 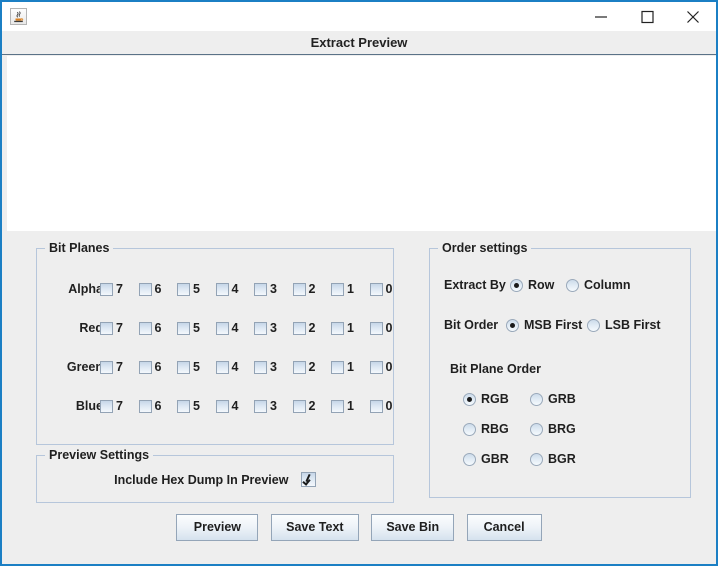 I want to click on bit-index-label: 3, so click(x=273, y=406).